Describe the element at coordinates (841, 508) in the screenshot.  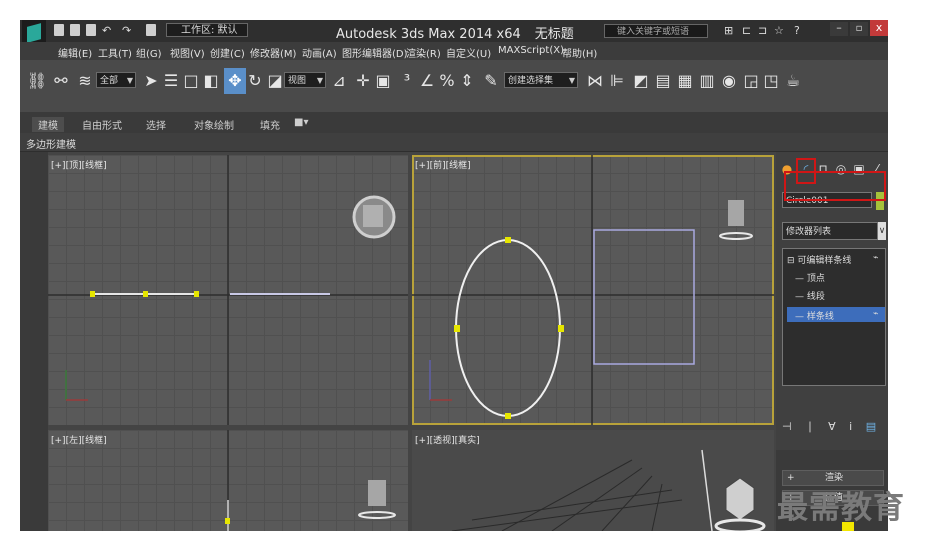
I see `watermark: 最需教育` at that location.